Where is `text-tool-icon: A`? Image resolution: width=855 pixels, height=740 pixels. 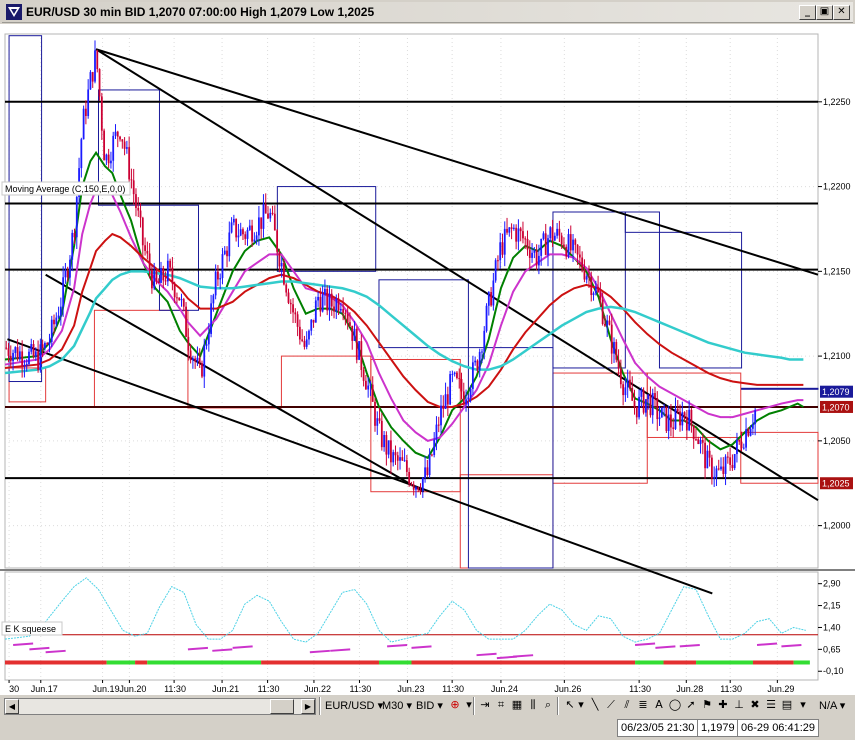
text-tool-icon: A is located at coordinates (659, 705).